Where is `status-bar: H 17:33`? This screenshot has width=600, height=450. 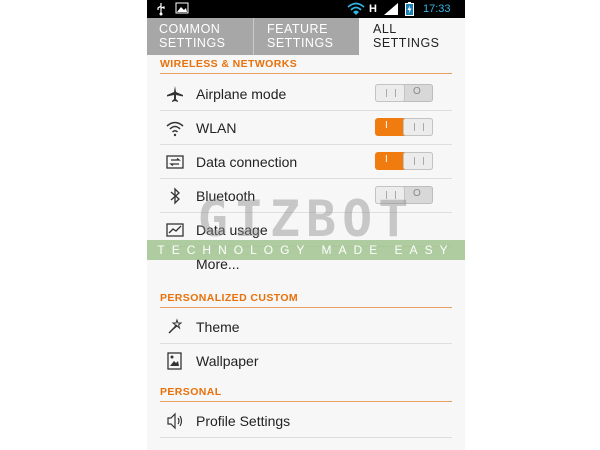
status-bar: H 17:33 is located at coordinates (306, 9).